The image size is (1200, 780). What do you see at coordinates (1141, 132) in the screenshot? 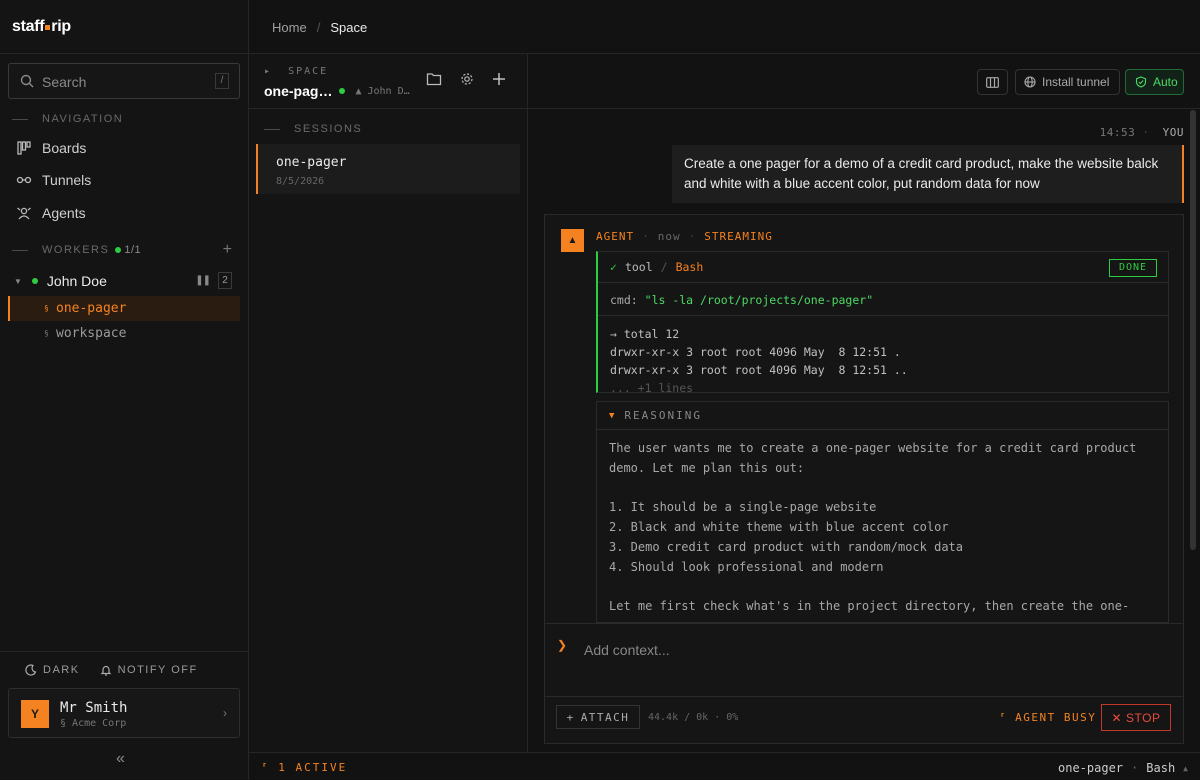
I see `user-message-meta: 14:53 · YOU` at bounding box center [1141, 132].